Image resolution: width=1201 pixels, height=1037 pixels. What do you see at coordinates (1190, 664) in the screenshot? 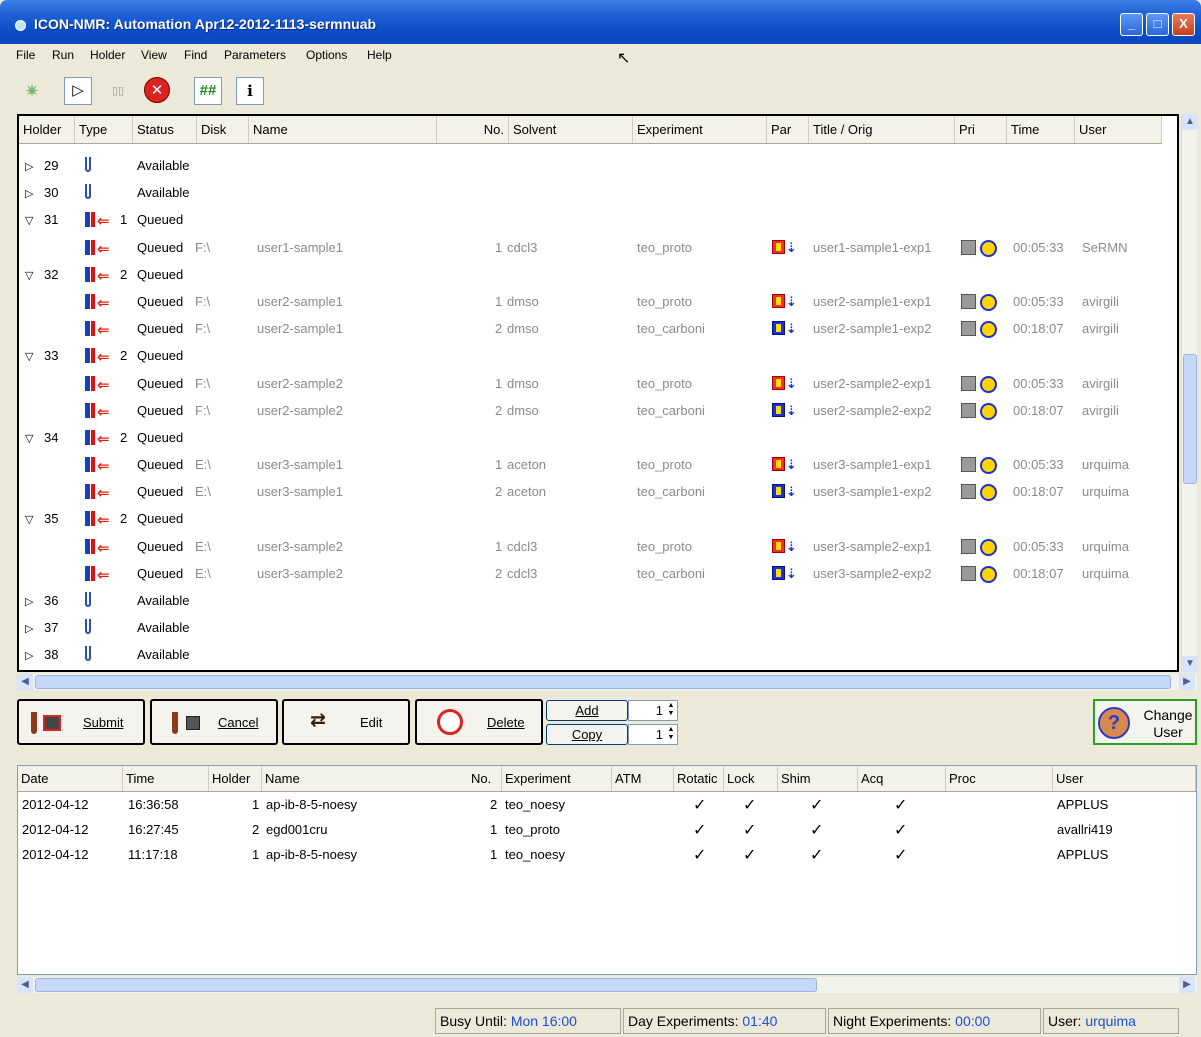
I see `scroll-down-arrow-icon: ▼` at bounding box center [1190, 664].